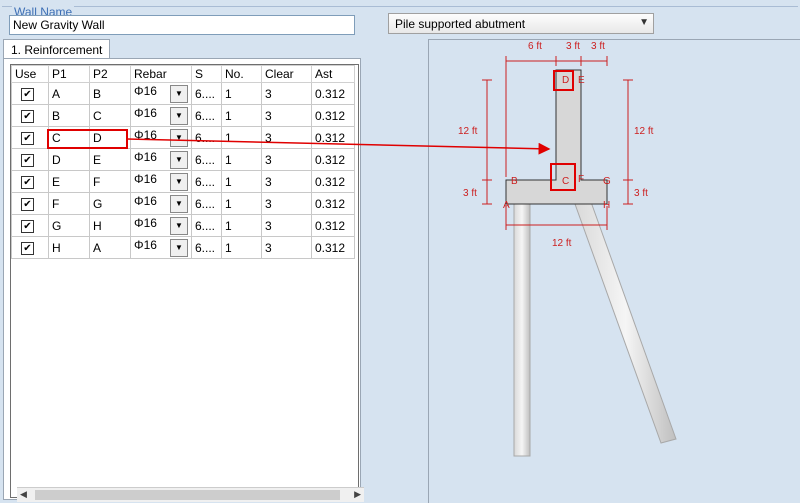 The width and height of the screenshot is (800, 503). Describe the element at coordinates (110, 203) in the screenshot. I see `cell-p2: G` at that location.